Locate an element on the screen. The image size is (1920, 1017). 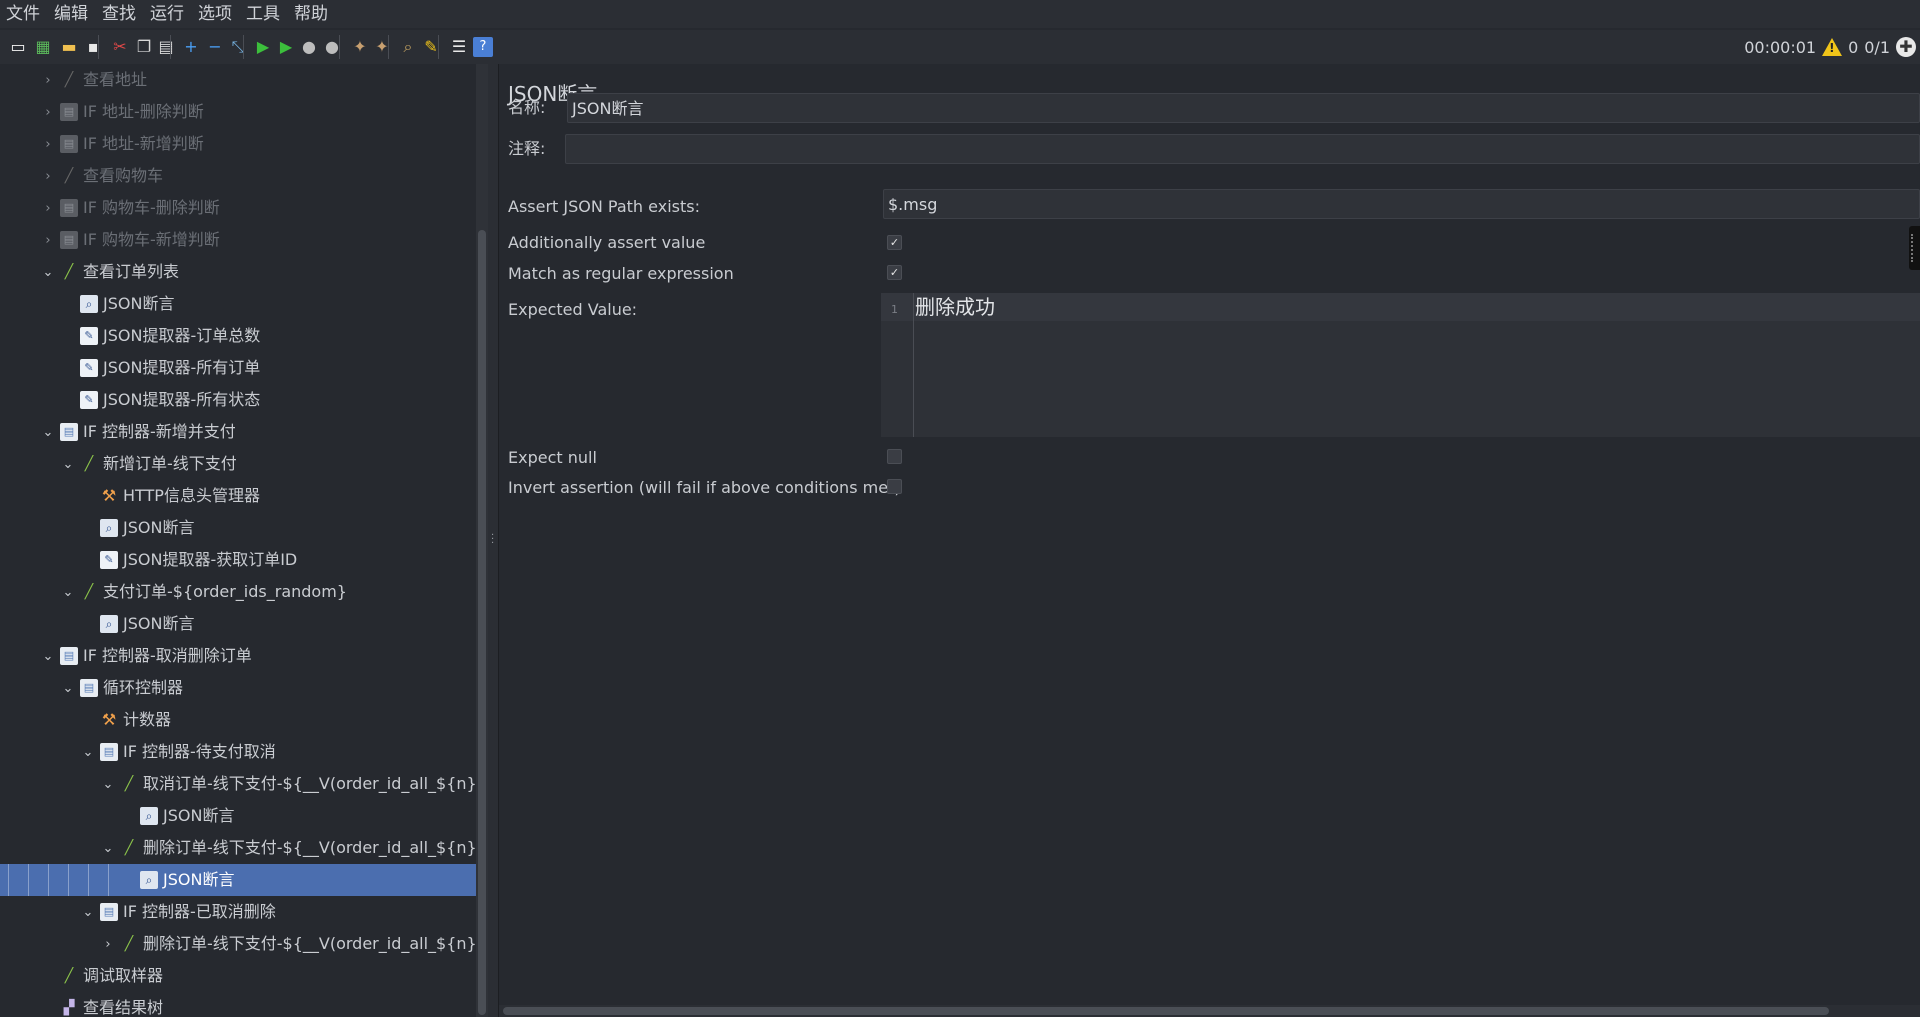
tree-node-label: IF 购物车-删除判断 is located at coordinates (151, 207).